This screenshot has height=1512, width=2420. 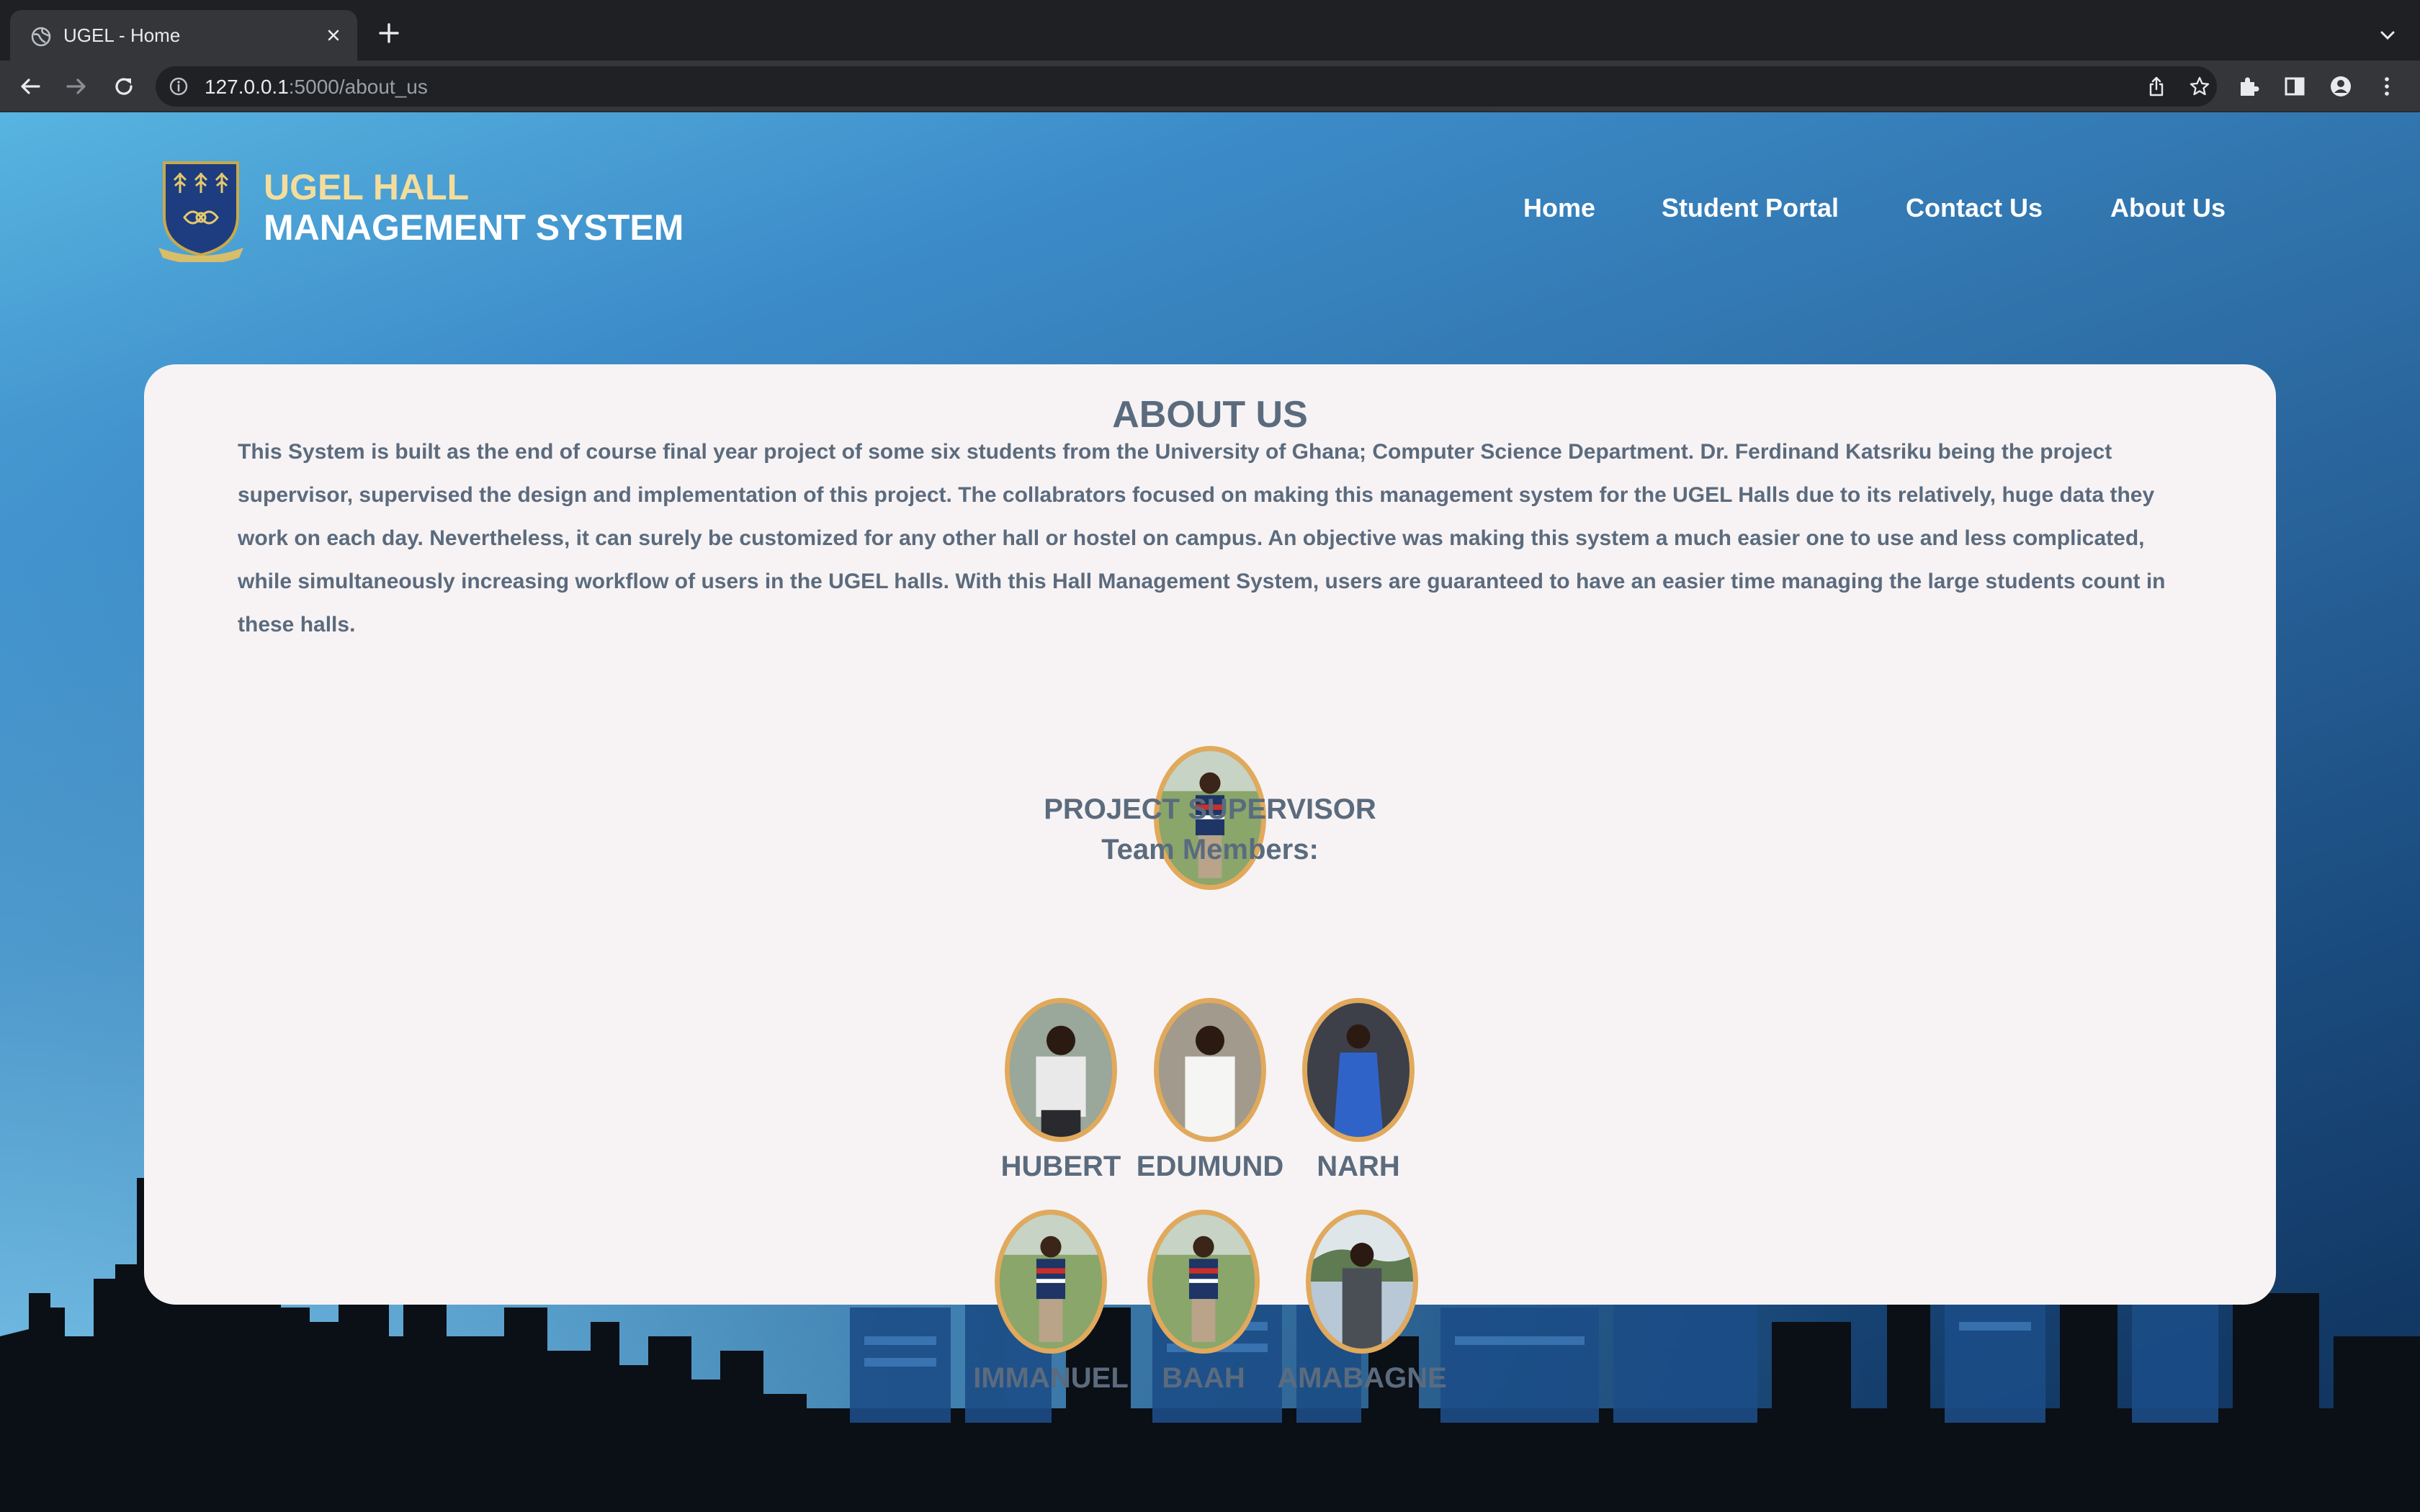 What do you see at coordinates (247, 87) in the screenshot?
I see `url-host: 127.0.0.1` at bounding box center [247, 87].